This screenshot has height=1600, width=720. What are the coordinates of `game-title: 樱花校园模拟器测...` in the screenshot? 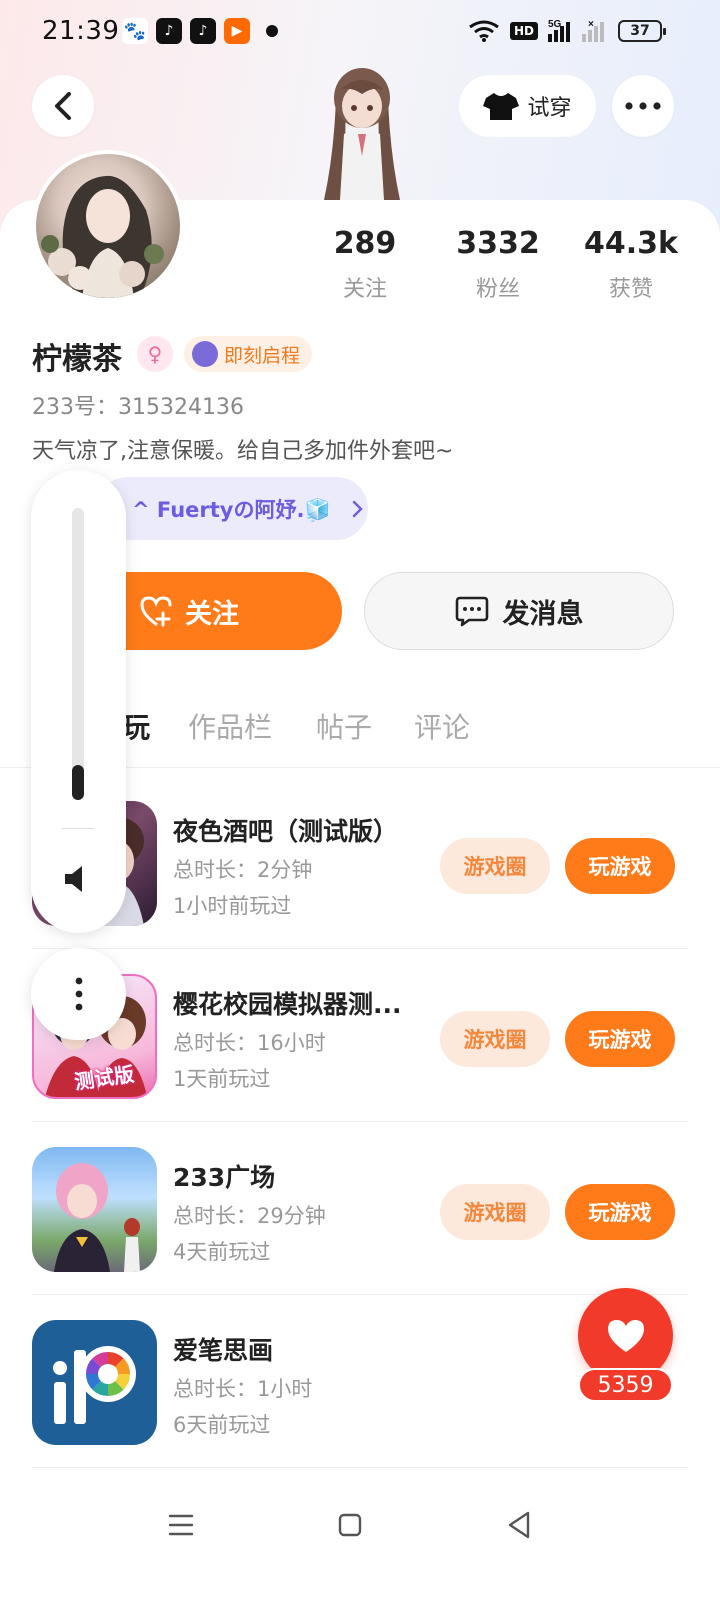 It's located at (287, 1004).